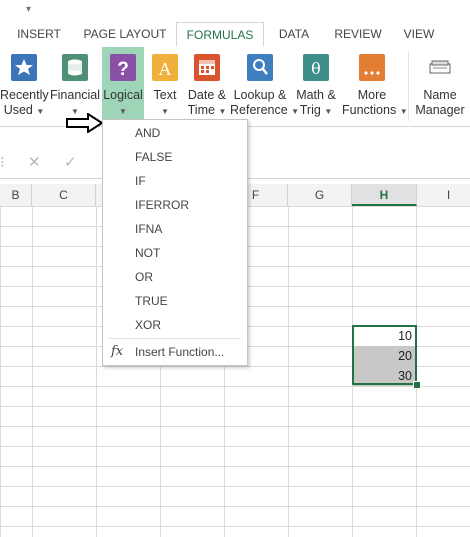  What do you see at coordinates (24, 67) in the screenshot?
I see `star-icon` at bounding box center [24, 67].